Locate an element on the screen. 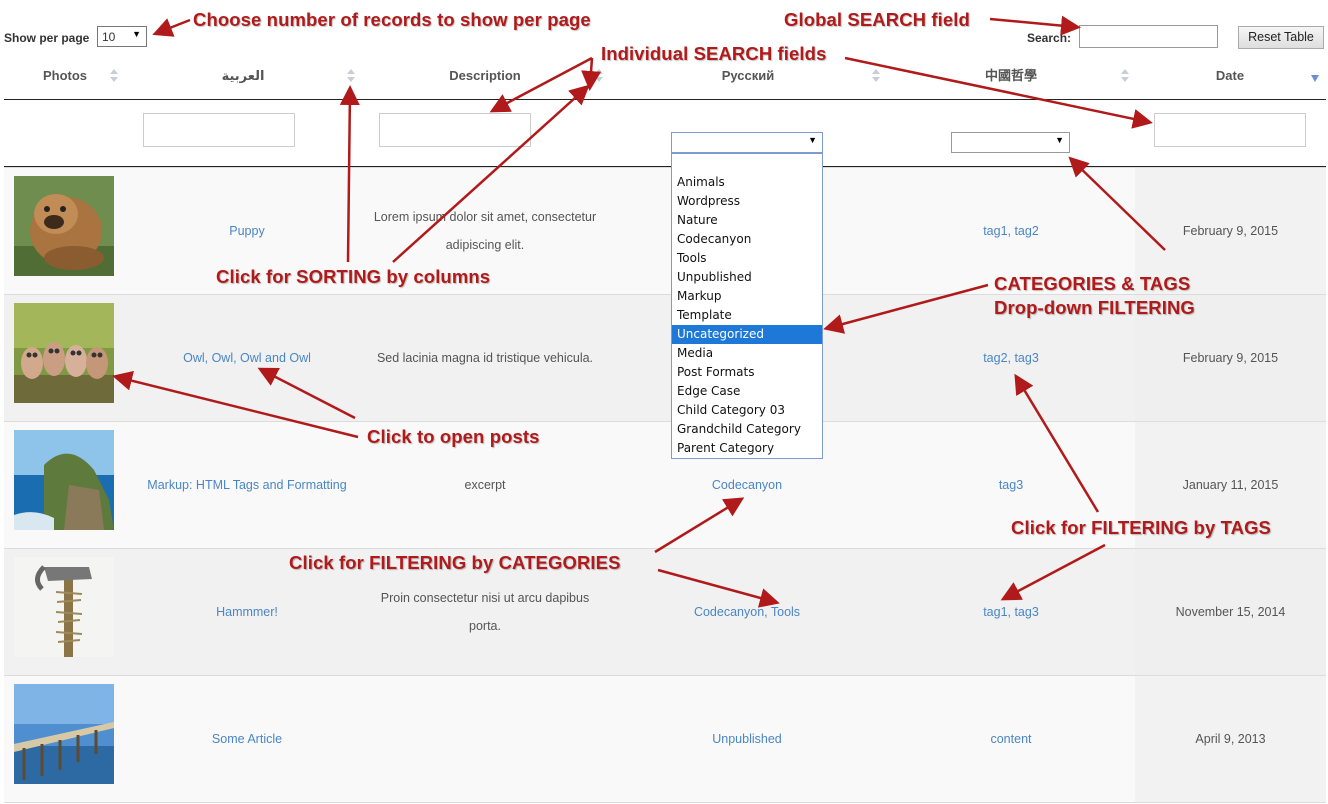 Image resolution: width=1328 pixels, height=804 pixels. annotation-global-search: Global SEARCH field is located at coordinates (877, 19).